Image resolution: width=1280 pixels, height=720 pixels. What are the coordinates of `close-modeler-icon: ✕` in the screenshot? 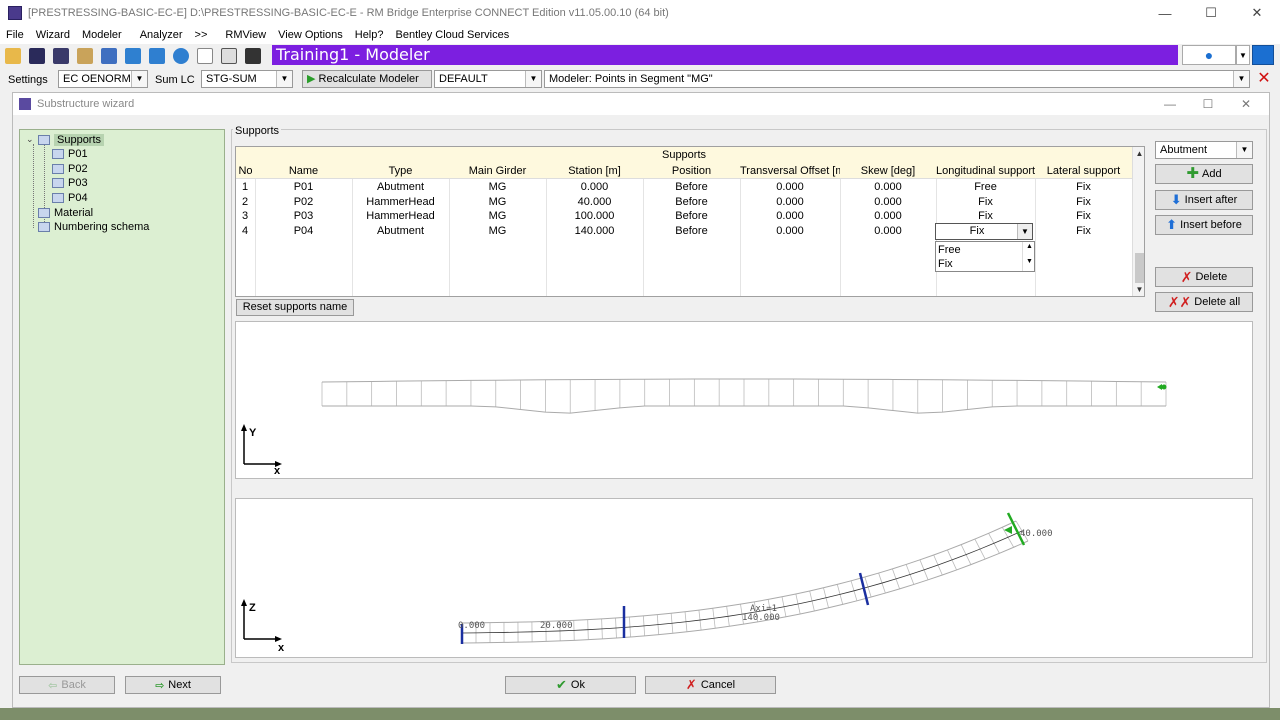 It's located at (1264, 79).